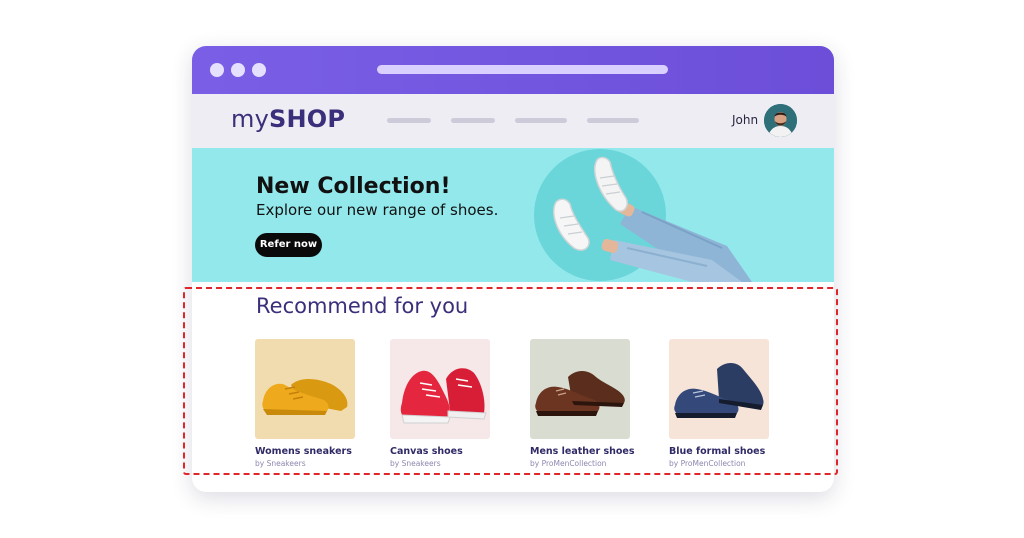  Describe the element at coordinates (259, 70) in the screenshot. I see `window-dot-maximize` at that location.